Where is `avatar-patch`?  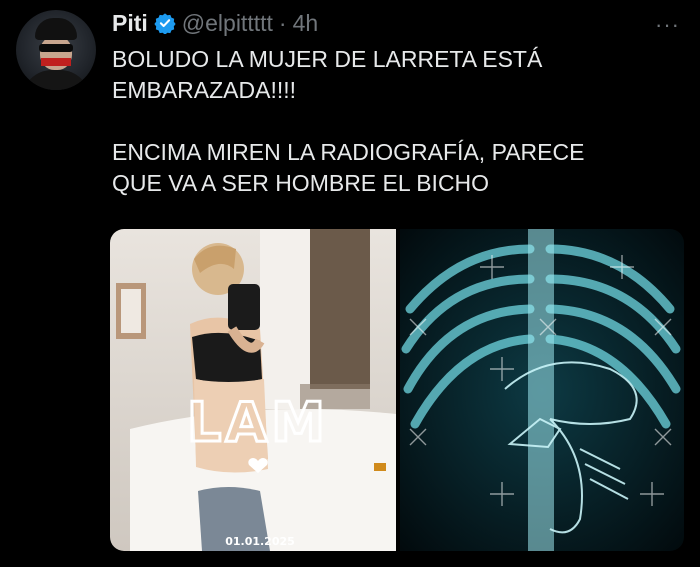
avatar-patch is located at coordinates (56, 62).